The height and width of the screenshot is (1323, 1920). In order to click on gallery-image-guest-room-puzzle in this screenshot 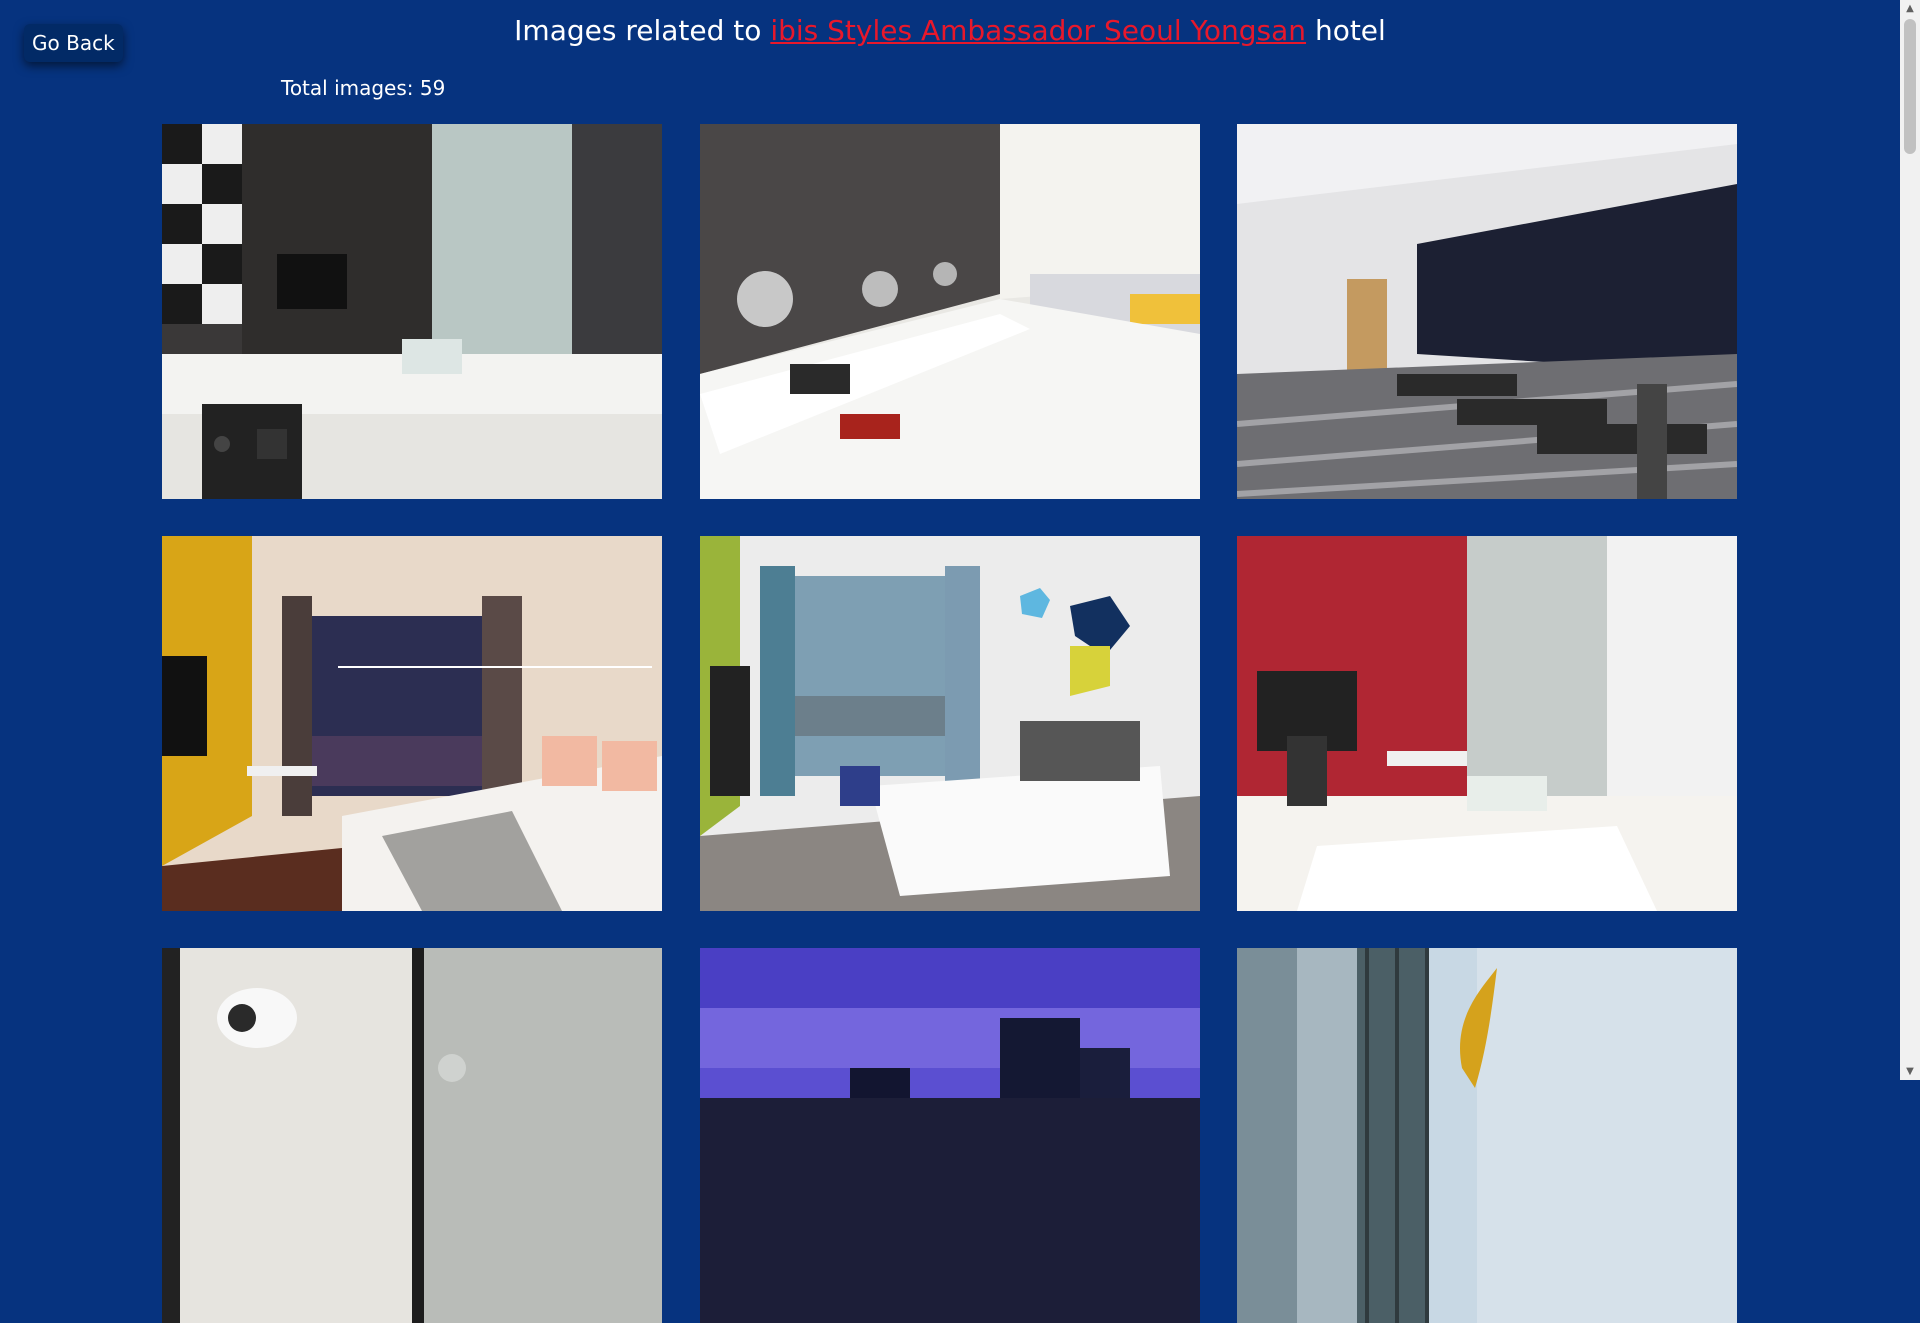, I will do `click(950, 723)`.